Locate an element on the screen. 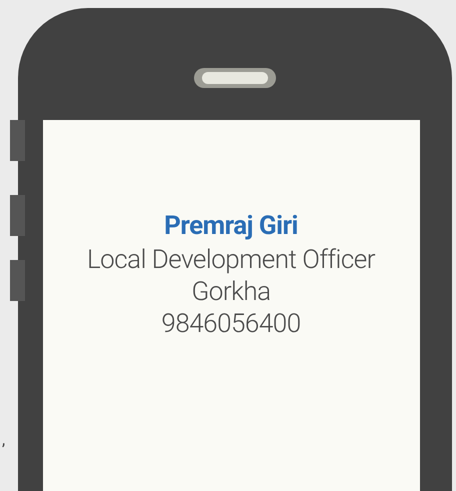 This screenshot has height=491, width=456. contact-name: Premraj Giri is located at coordinates (231, 226).